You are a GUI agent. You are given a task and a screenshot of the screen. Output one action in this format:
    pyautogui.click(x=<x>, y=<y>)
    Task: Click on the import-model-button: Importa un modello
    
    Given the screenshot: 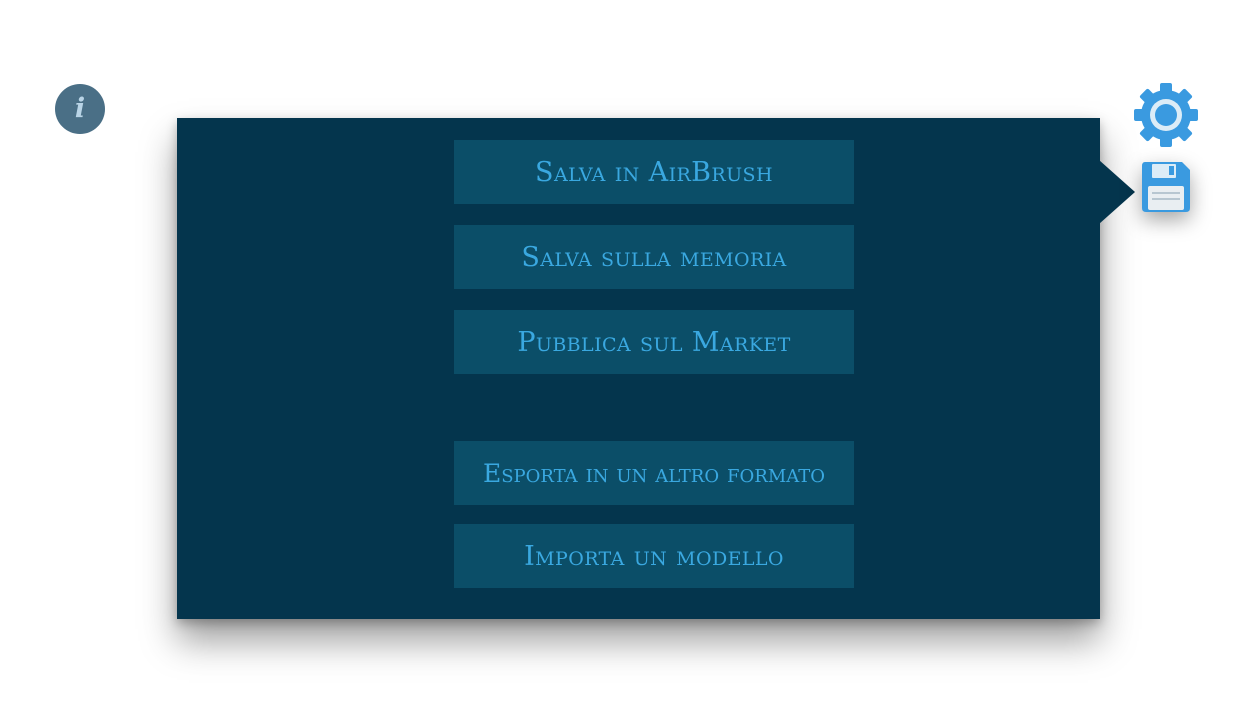 What is the action you would take?
    pyautogui.click(x=654, y=556)
    